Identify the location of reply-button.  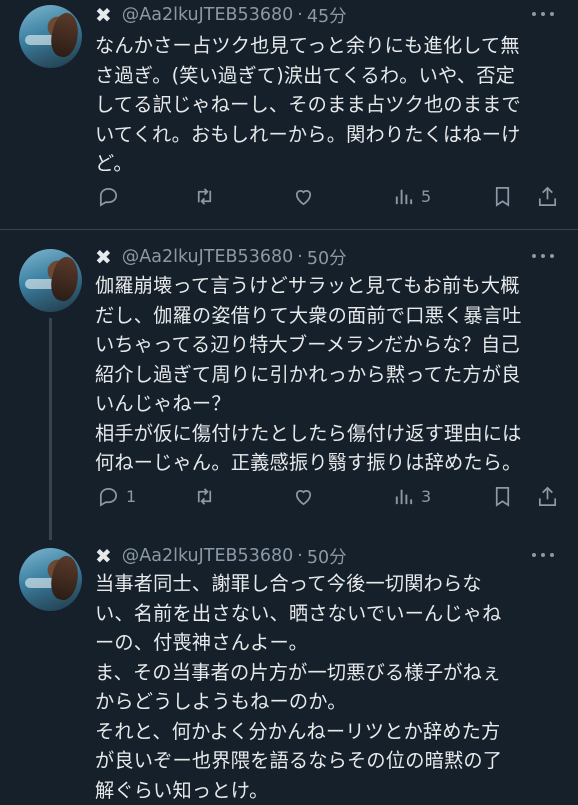
(108, 196).